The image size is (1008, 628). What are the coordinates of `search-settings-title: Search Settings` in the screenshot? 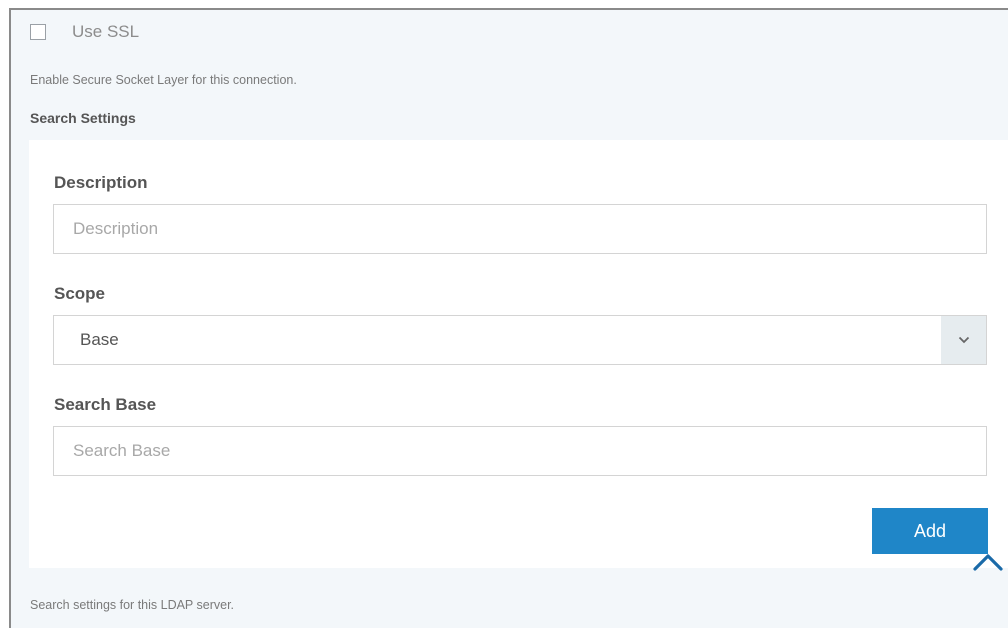 It's located at (83, 118).